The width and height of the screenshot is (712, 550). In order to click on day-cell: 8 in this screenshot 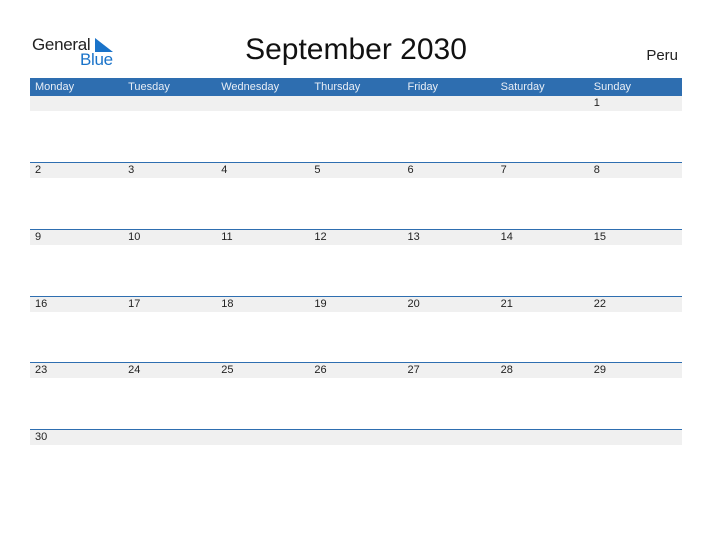, I will do `click(596, 170)`.